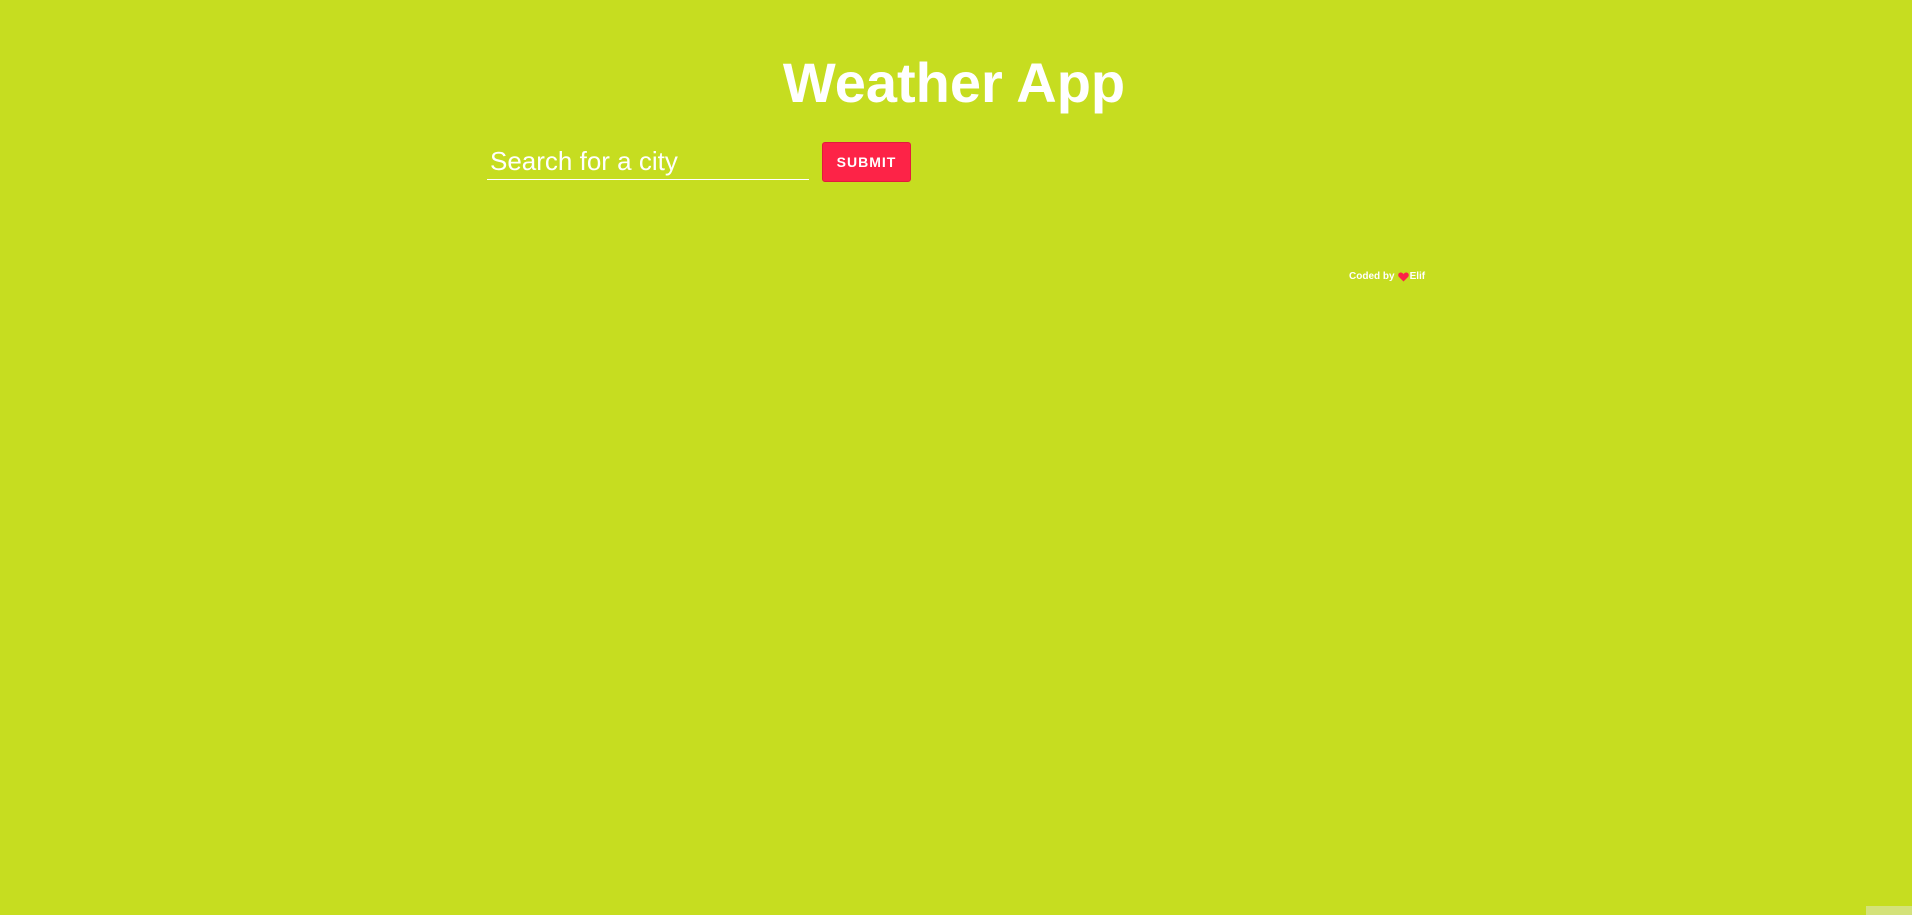 The width and height of the screenshot is (1912, 915). I want to click on page-title: Weather App, so click(954, 82).